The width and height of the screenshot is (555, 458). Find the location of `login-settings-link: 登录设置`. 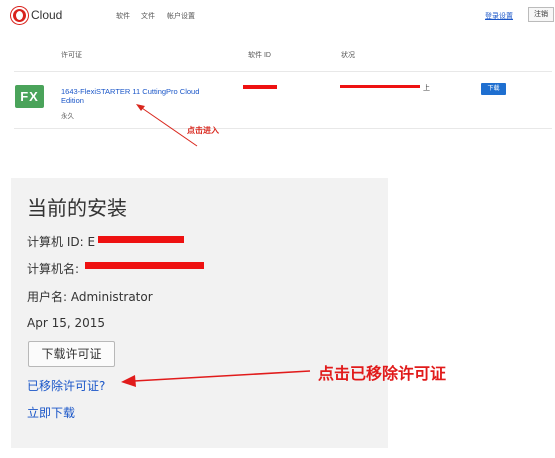

login-settings-link: 登录设置 is located at coordinates (499, 16).